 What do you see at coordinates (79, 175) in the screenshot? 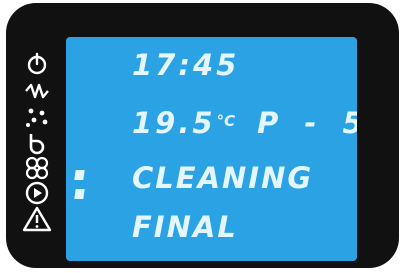
I see `indicator-segment-upper` at bounding box center [79, 175].